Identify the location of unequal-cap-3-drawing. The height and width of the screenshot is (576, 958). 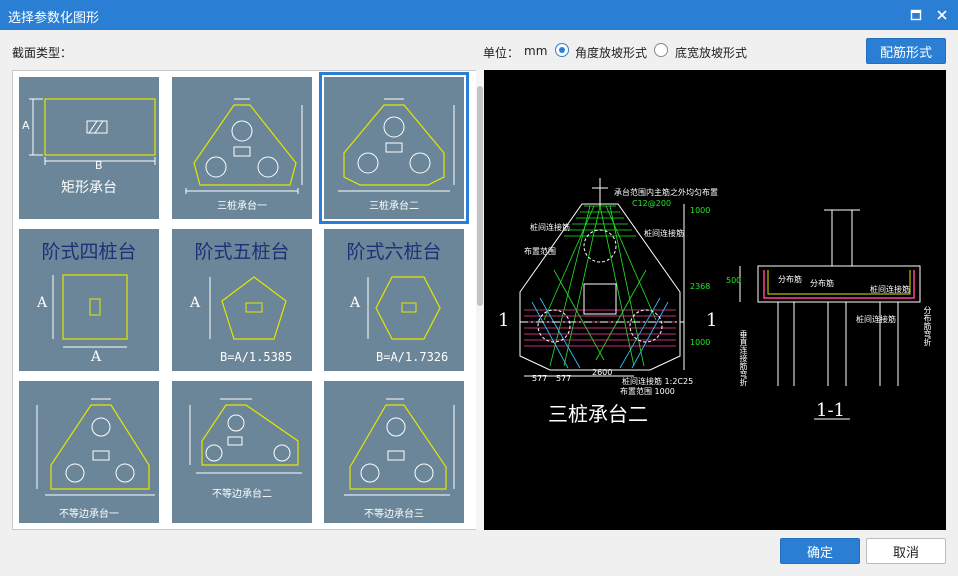
(399, 447).